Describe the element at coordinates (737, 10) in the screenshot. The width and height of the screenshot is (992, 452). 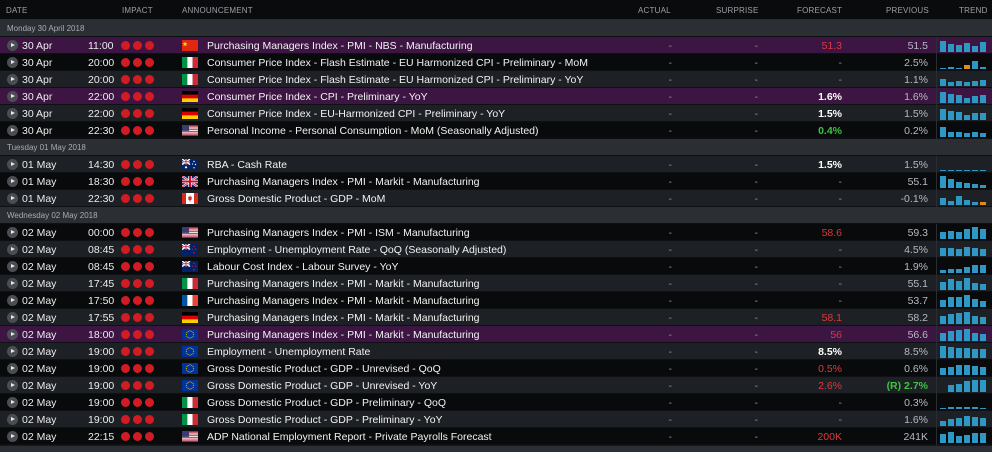
I see `column-header-surprise: SURPRISE` at that location.